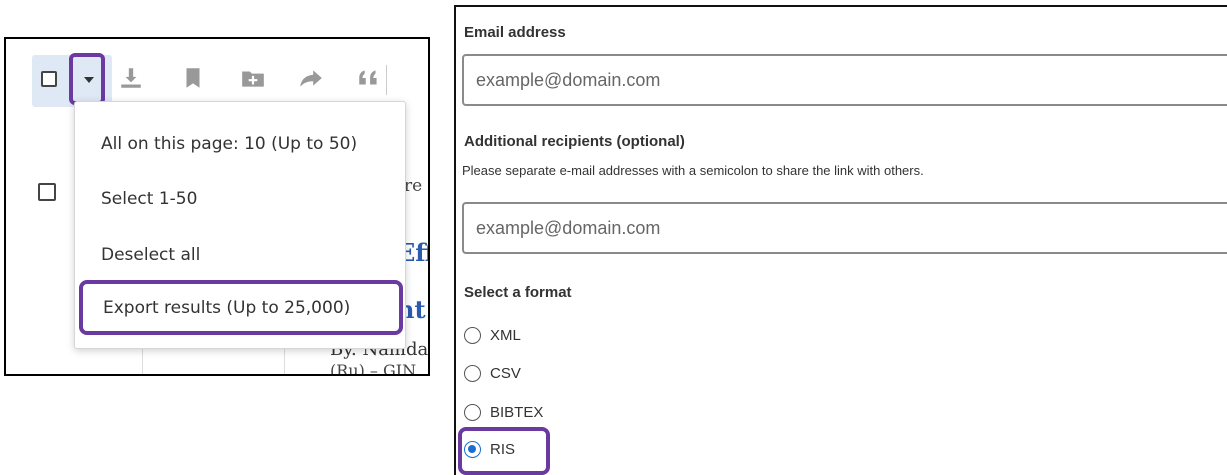  Describe the element at coordinates (517, 412) in the screenshot. I see `format-option-label: BIBTEX` at that location.